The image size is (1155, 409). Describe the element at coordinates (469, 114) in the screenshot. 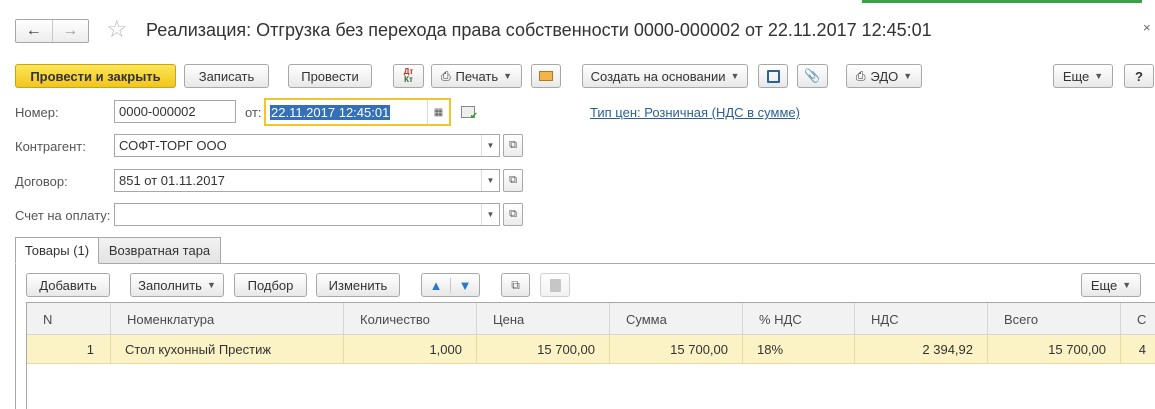

I see `document-check-icon: ✔` at that location.